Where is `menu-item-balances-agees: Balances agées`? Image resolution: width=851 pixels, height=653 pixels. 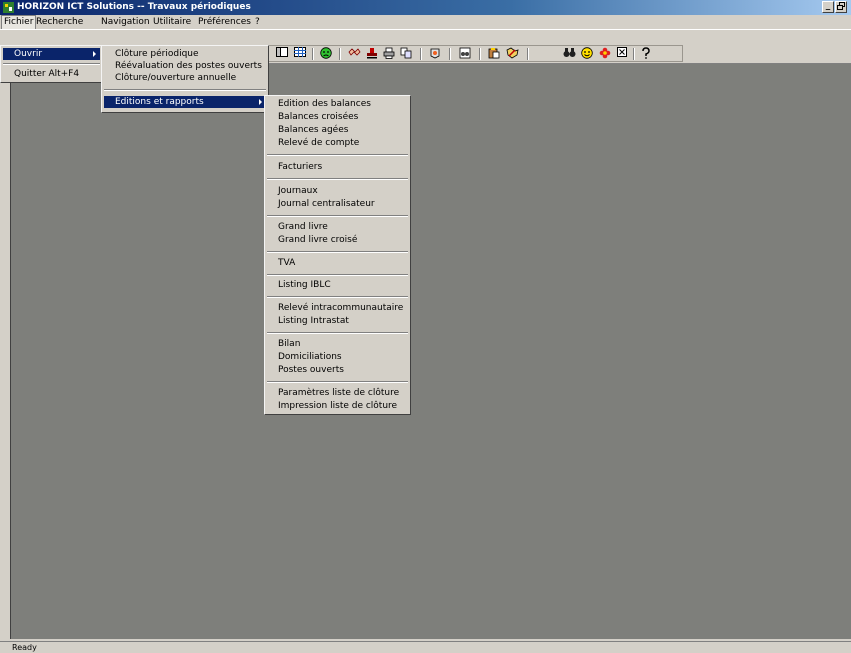 menu-item-balances-agees: Balances agées is located at coordinates (337, 130).